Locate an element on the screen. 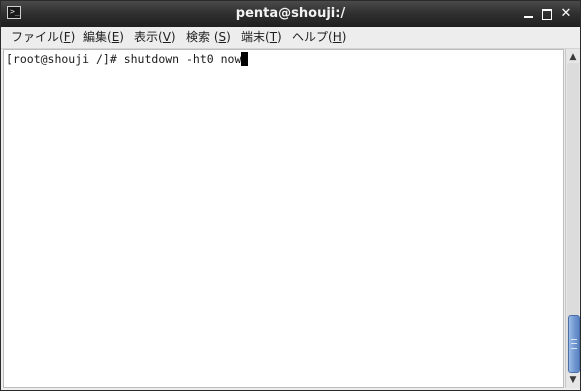 The height and width of the screenshot is (391, 581). vertical-scrollbar: ▲ ▼ is located at coordinates (572, 218).